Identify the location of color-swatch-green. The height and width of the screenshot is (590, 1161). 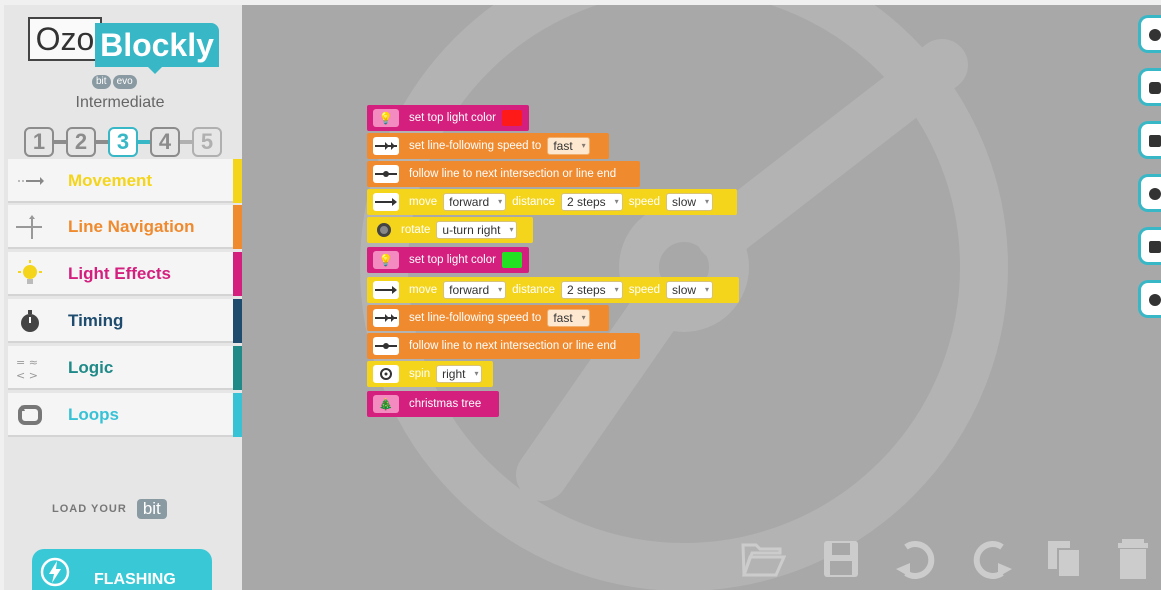
(511, 260).